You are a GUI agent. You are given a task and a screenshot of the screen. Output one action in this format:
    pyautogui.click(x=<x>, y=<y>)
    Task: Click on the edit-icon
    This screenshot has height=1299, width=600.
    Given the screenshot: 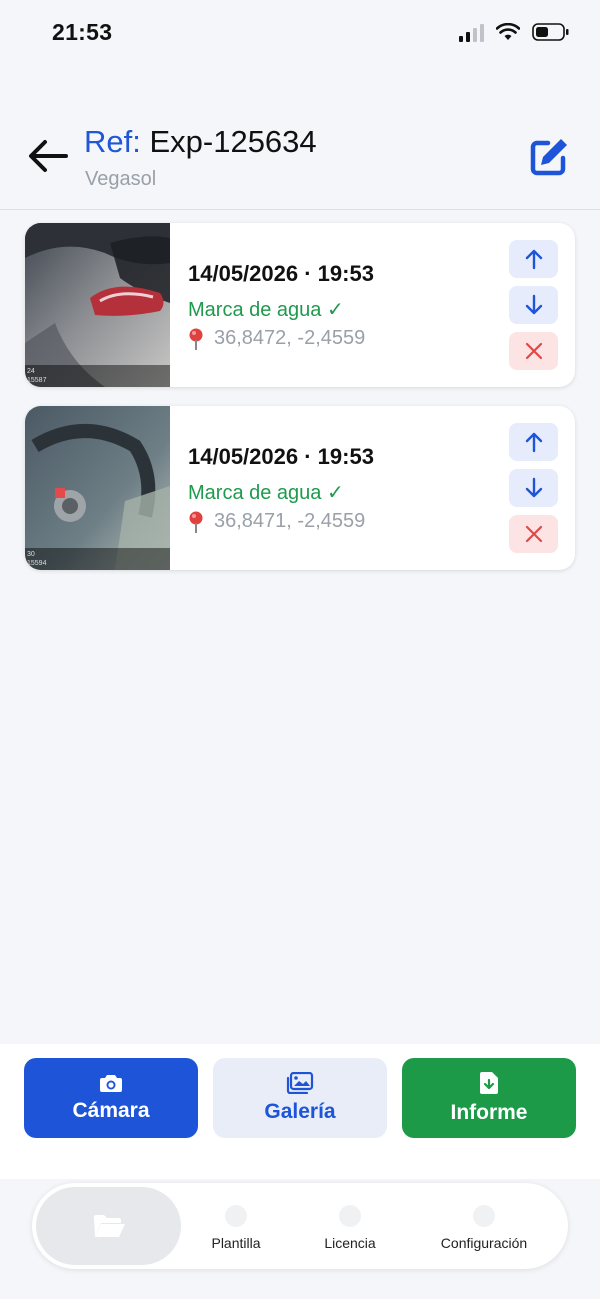 What is the action you would take?
    pyautogui.click(x=548, y=157)
    